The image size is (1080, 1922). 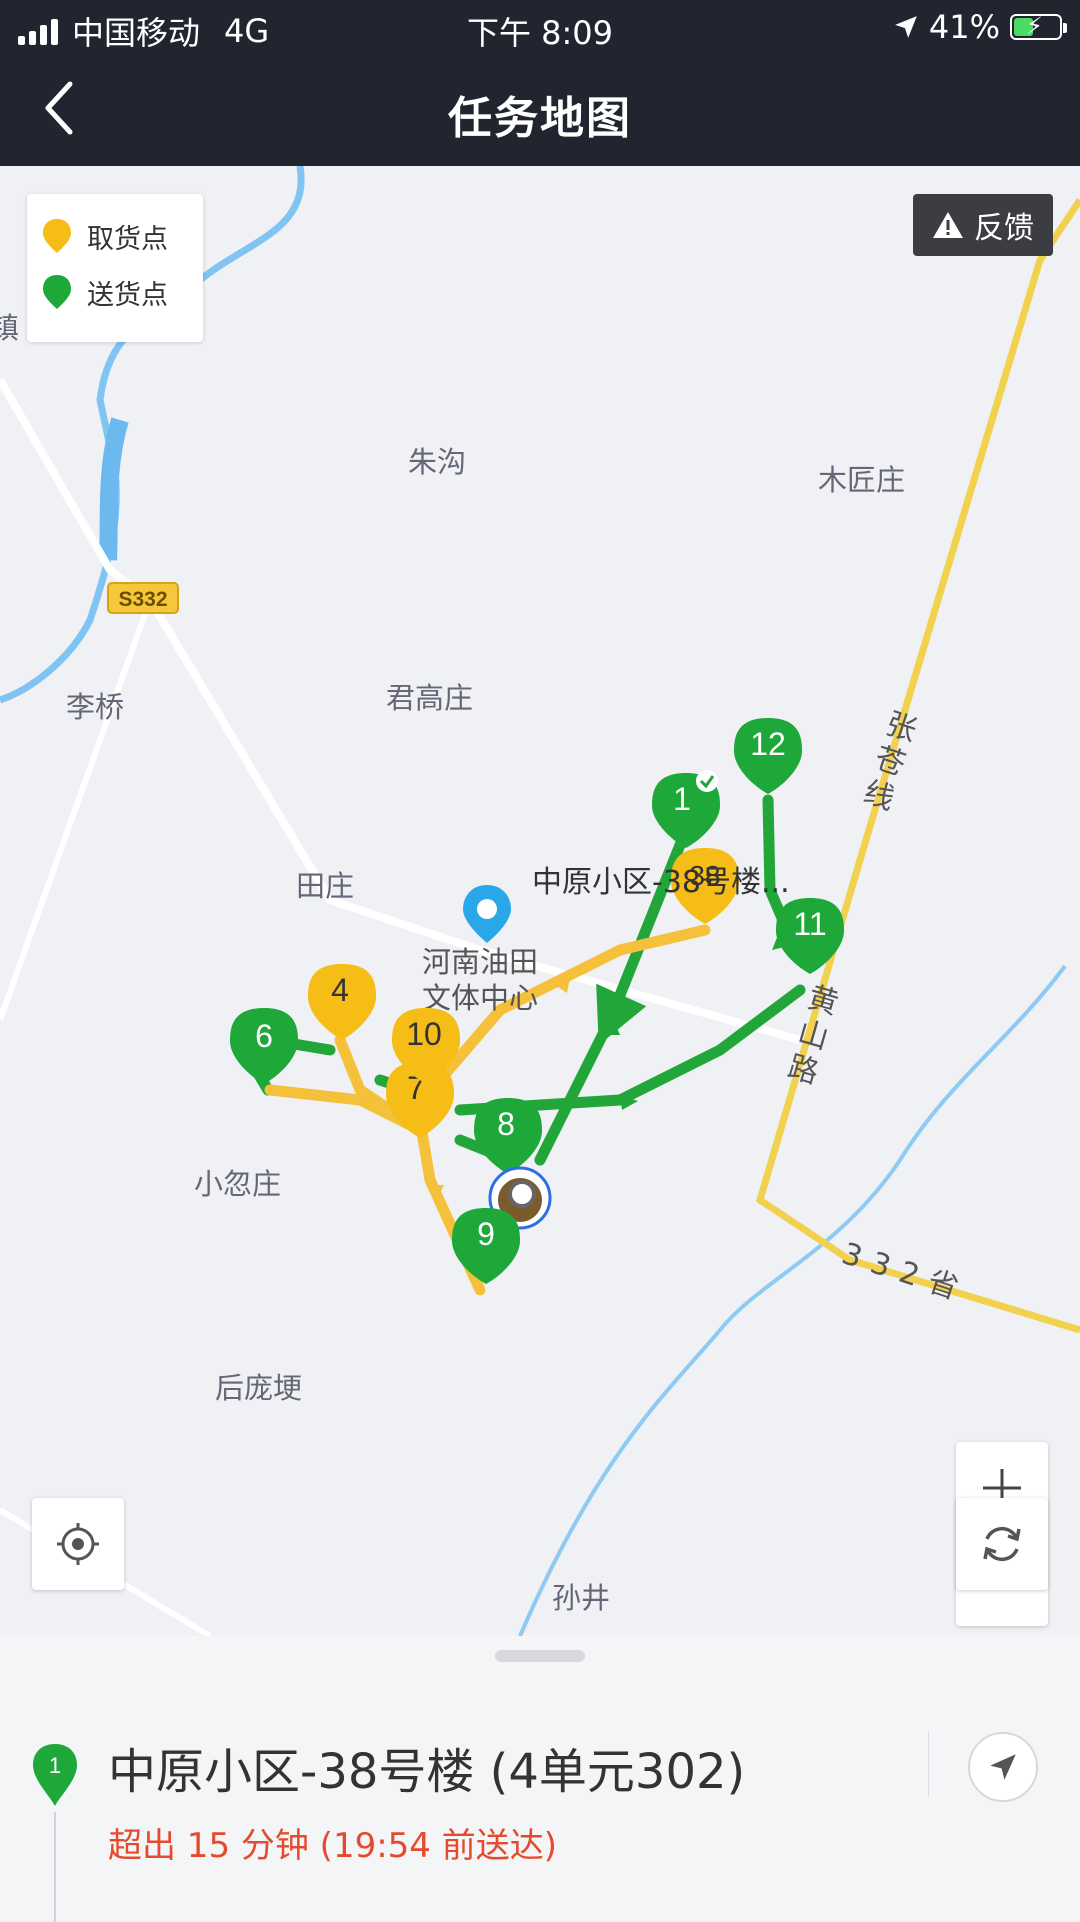 I want to click on place-tianzhuang: 田庄, so click(x=325, y=886).